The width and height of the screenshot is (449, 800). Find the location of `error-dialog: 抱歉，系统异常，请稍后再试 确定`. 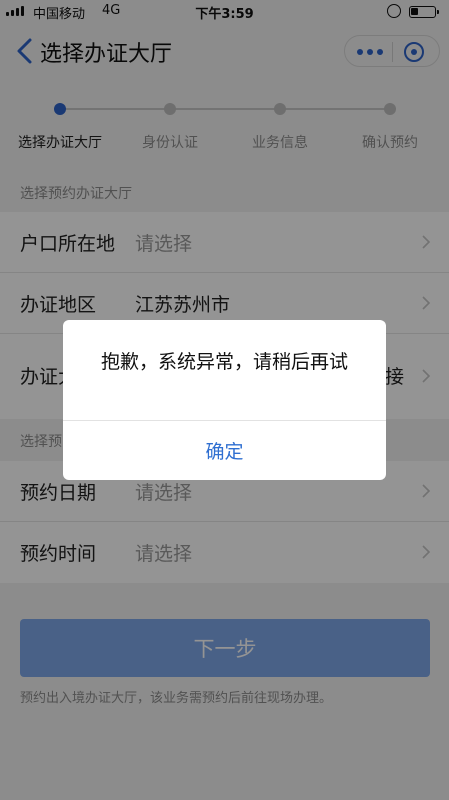

error-dialog: 抱歉，系统异常，请稍后再试 确定 is located at coordinates (224, 400).